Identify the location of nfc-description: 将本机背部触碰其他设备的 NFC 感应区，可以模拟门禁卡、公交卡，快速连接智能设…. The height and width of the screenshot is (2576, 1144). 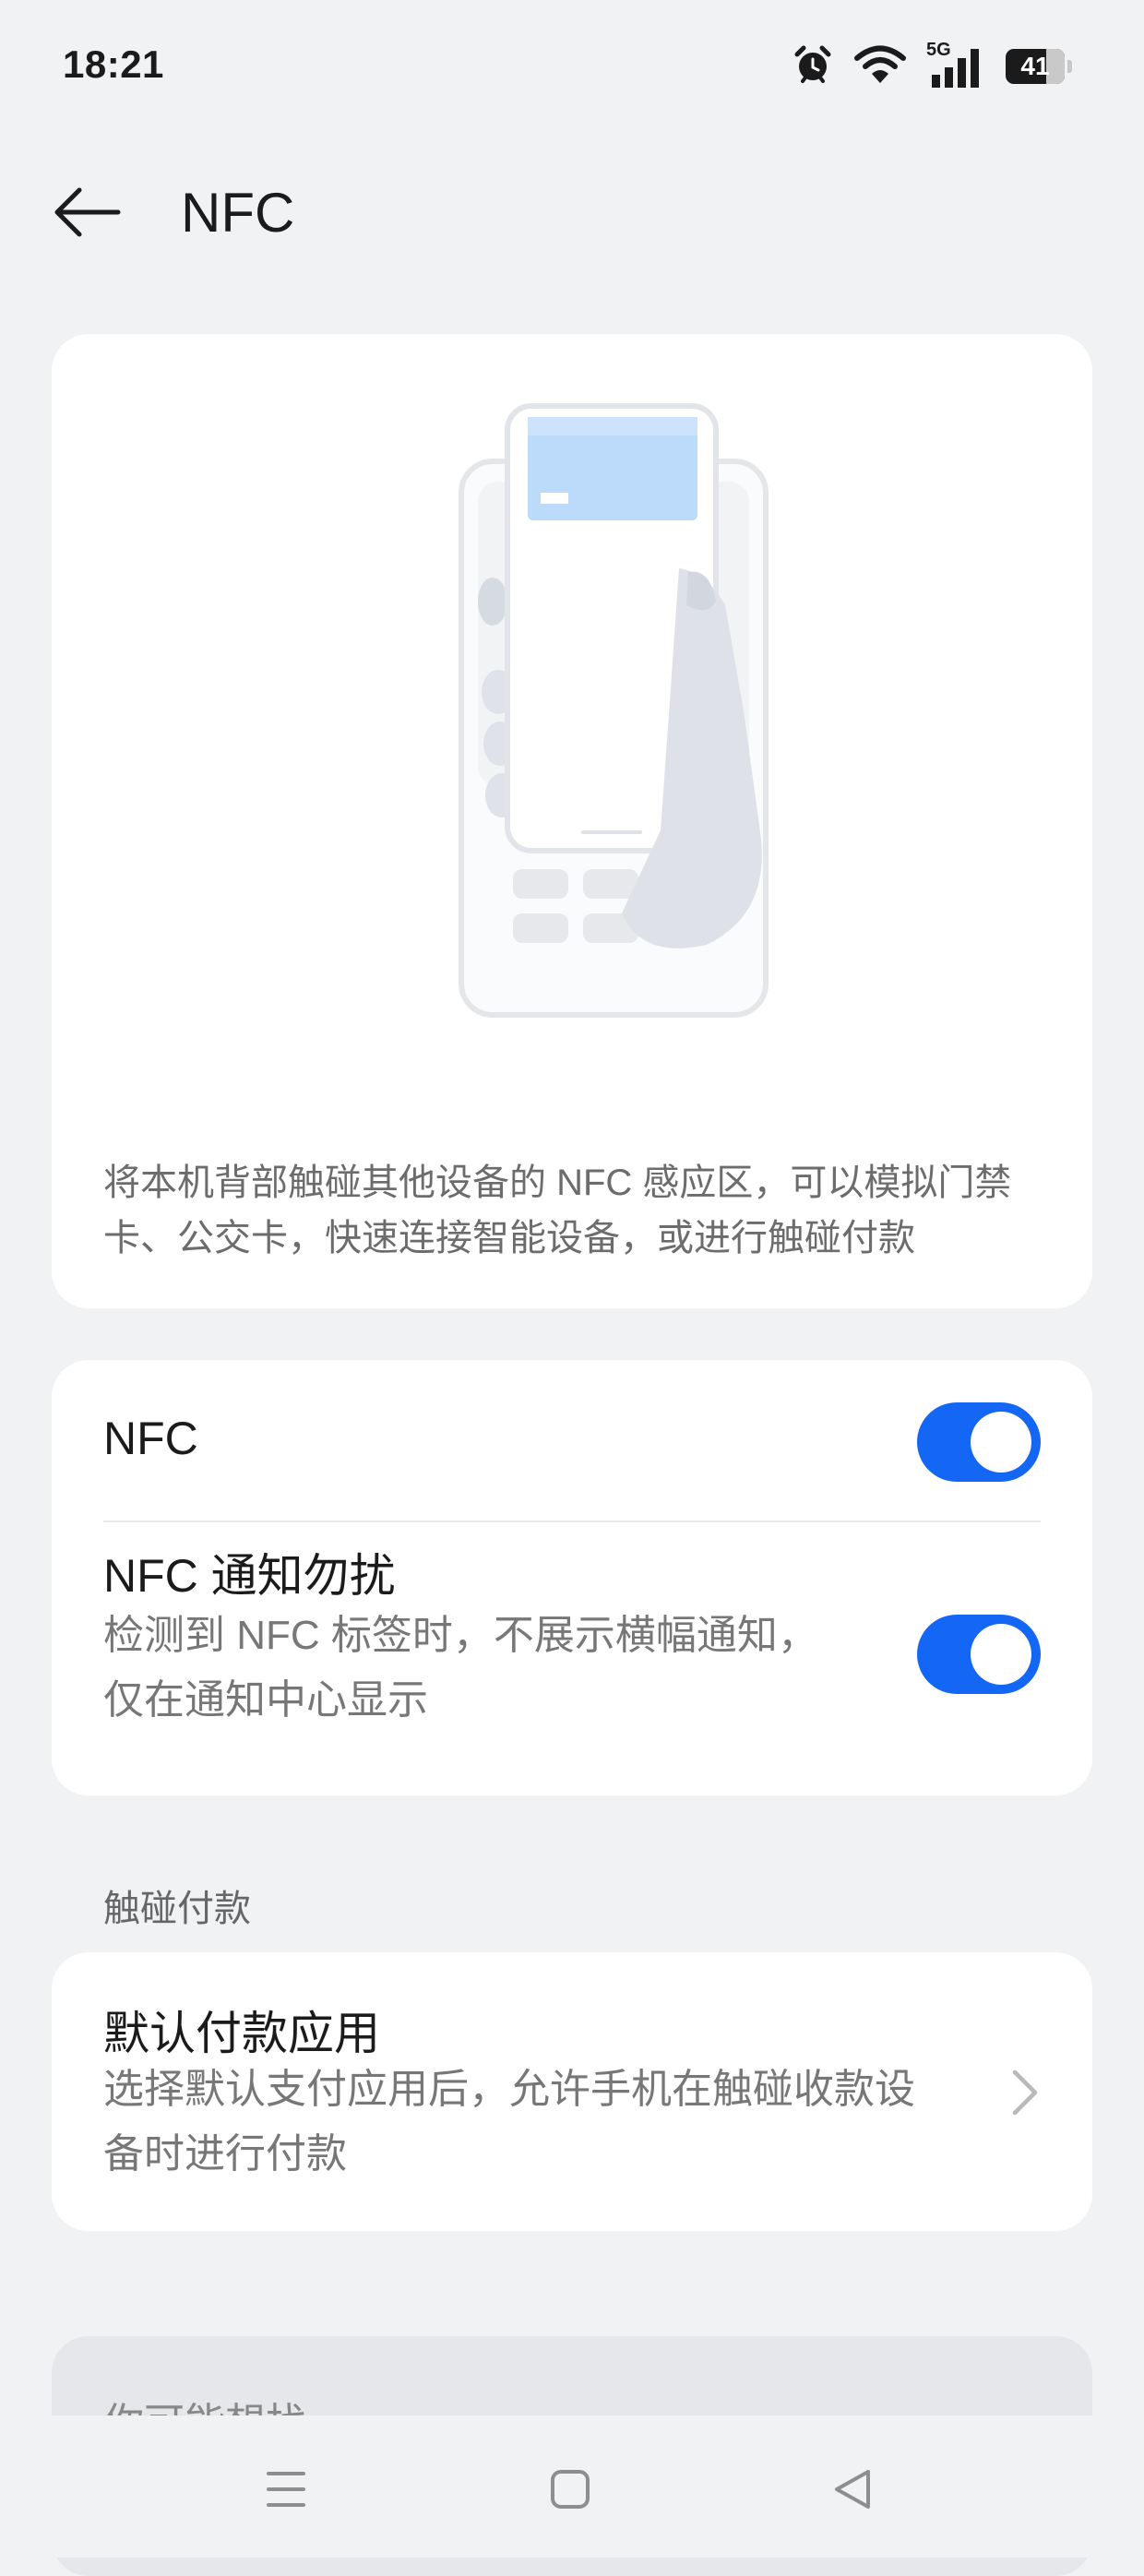
(558, 1210).